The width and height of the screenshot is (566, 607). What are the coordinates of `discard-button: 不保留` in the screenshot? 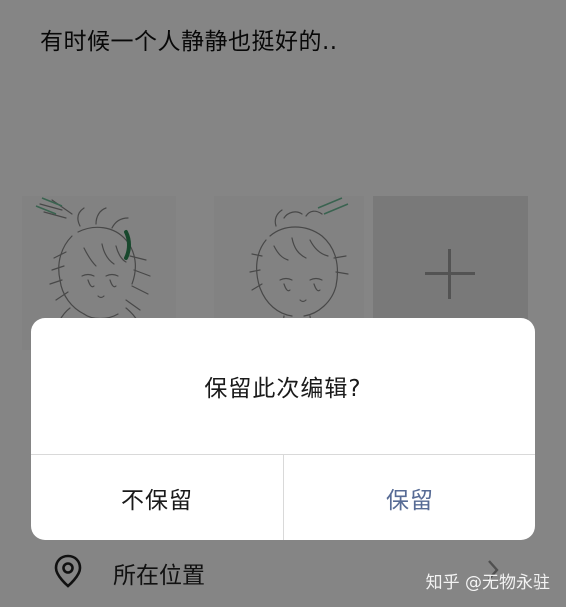 It's located at (157, 497).